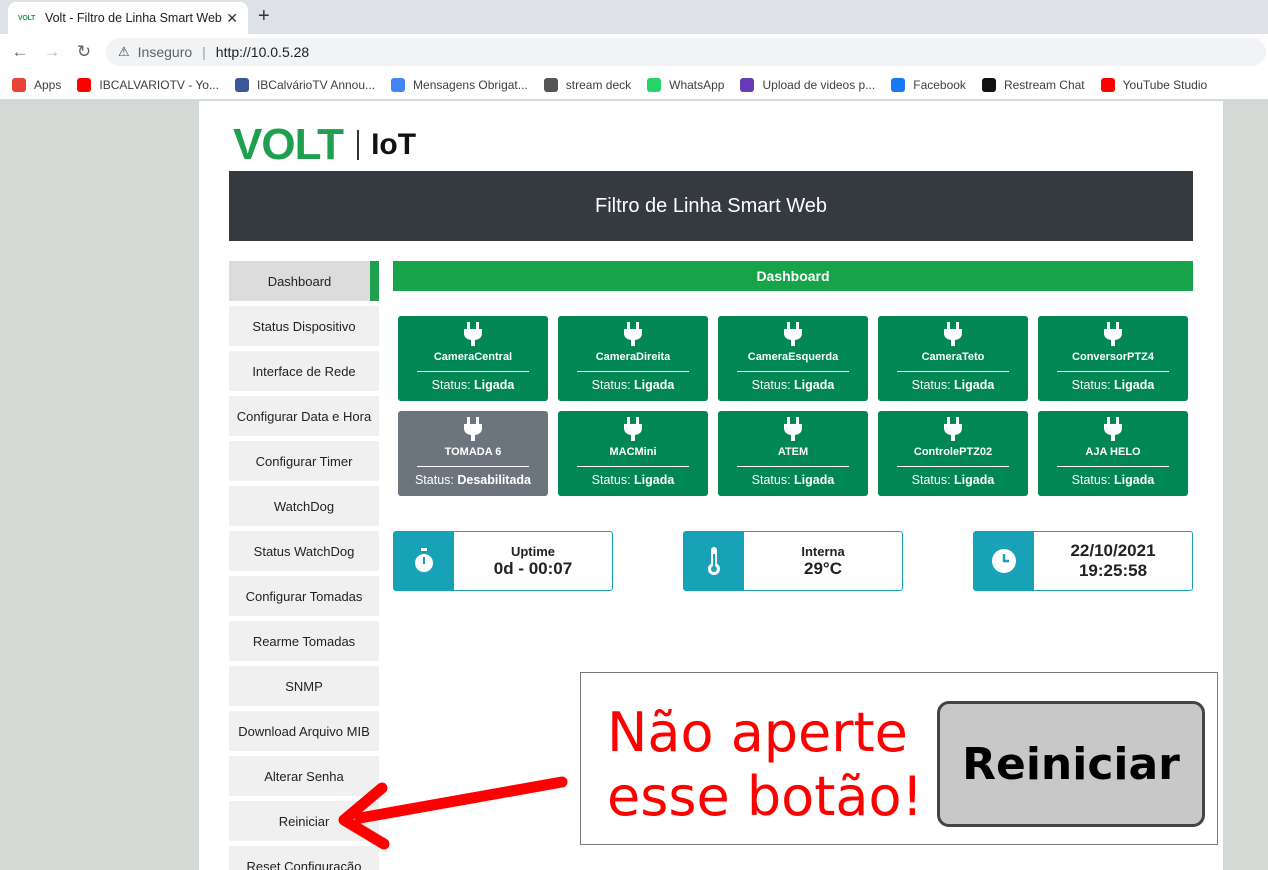 The height and width of the screenshot is (870, 1268). I want to click on outlet-card: ControlePTZ02 Status: Ligada, so click(953, 453).